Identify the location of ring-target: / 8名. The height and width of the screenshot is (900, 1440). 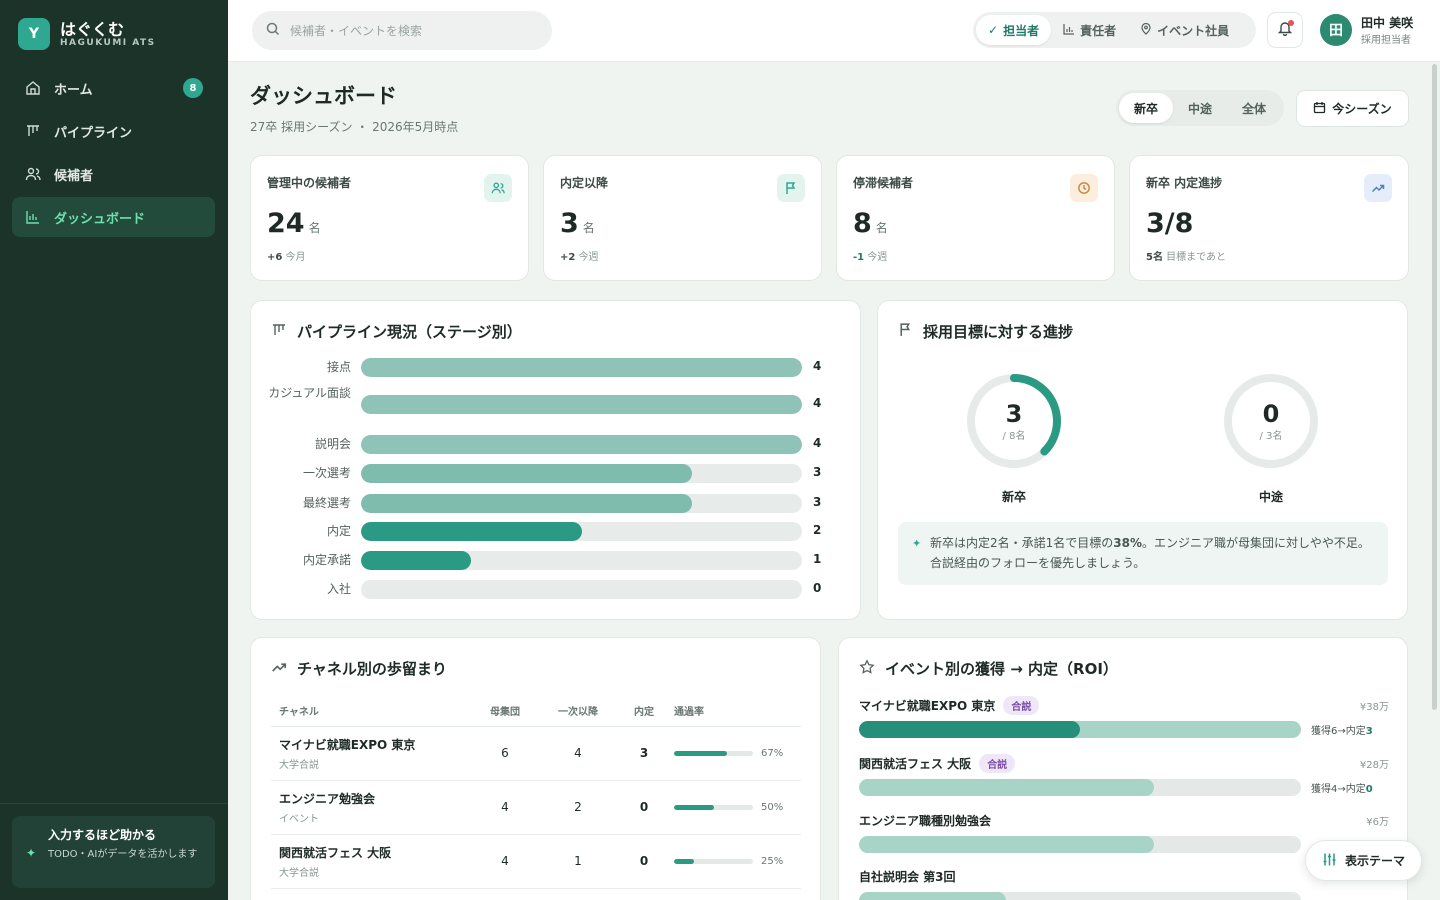
(1014, 436).